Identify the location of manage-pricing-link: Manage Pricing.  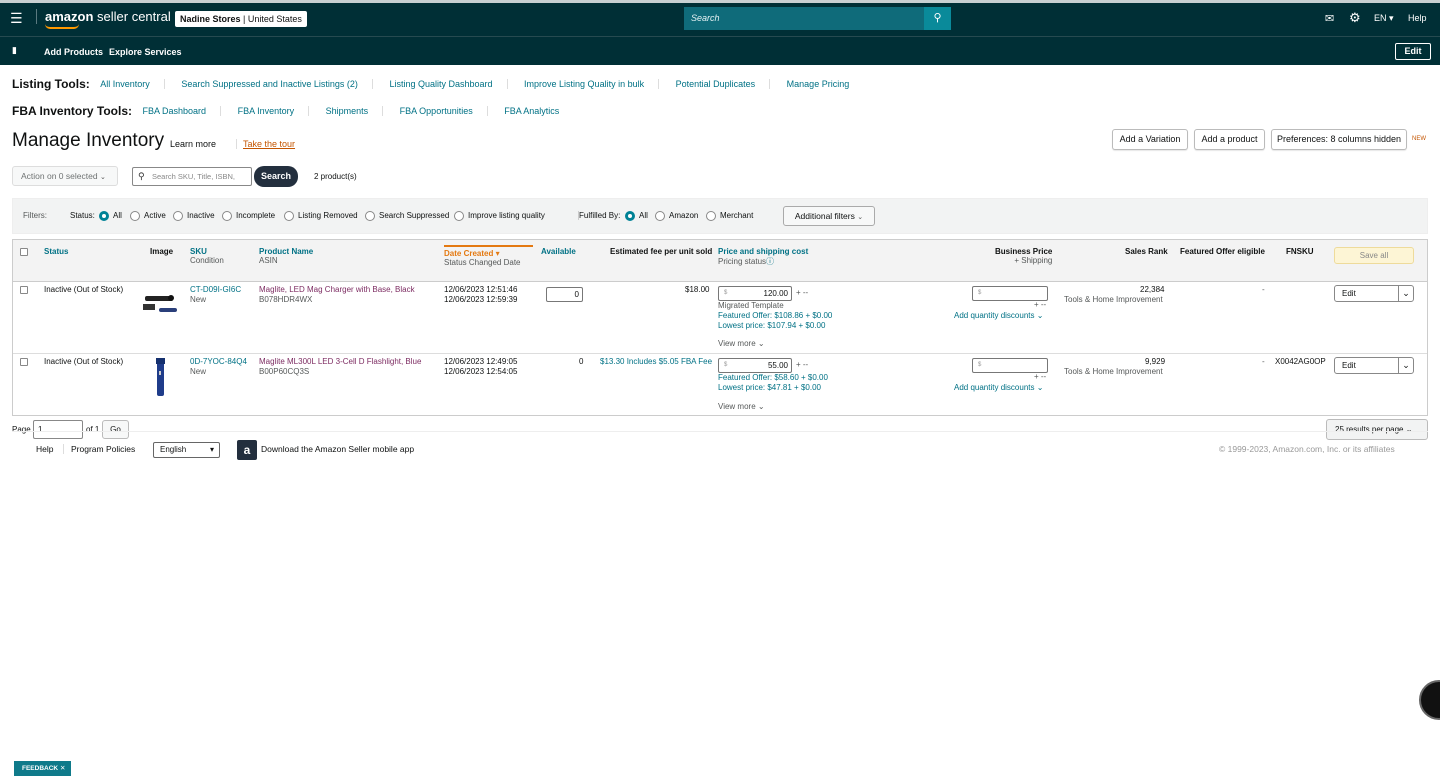
(825, 84).